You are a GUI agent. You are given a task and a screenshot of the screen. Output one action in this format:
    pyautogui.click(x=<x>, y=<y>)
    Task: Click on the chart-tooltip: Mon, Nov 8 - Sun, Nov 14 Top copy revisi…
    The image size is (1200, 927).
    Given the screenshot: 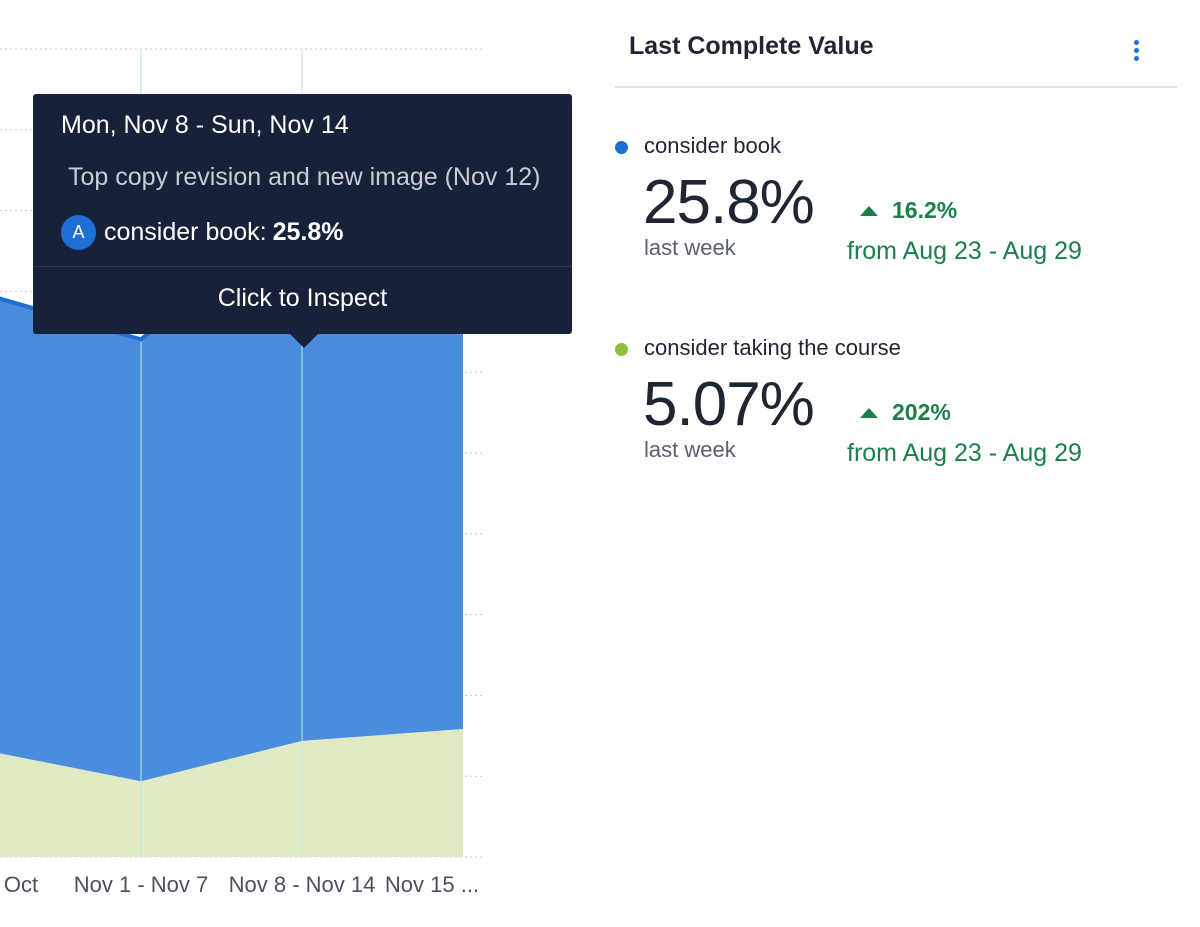 What is the action you would take?
    pyautogui.click(x=302, y=221)
    